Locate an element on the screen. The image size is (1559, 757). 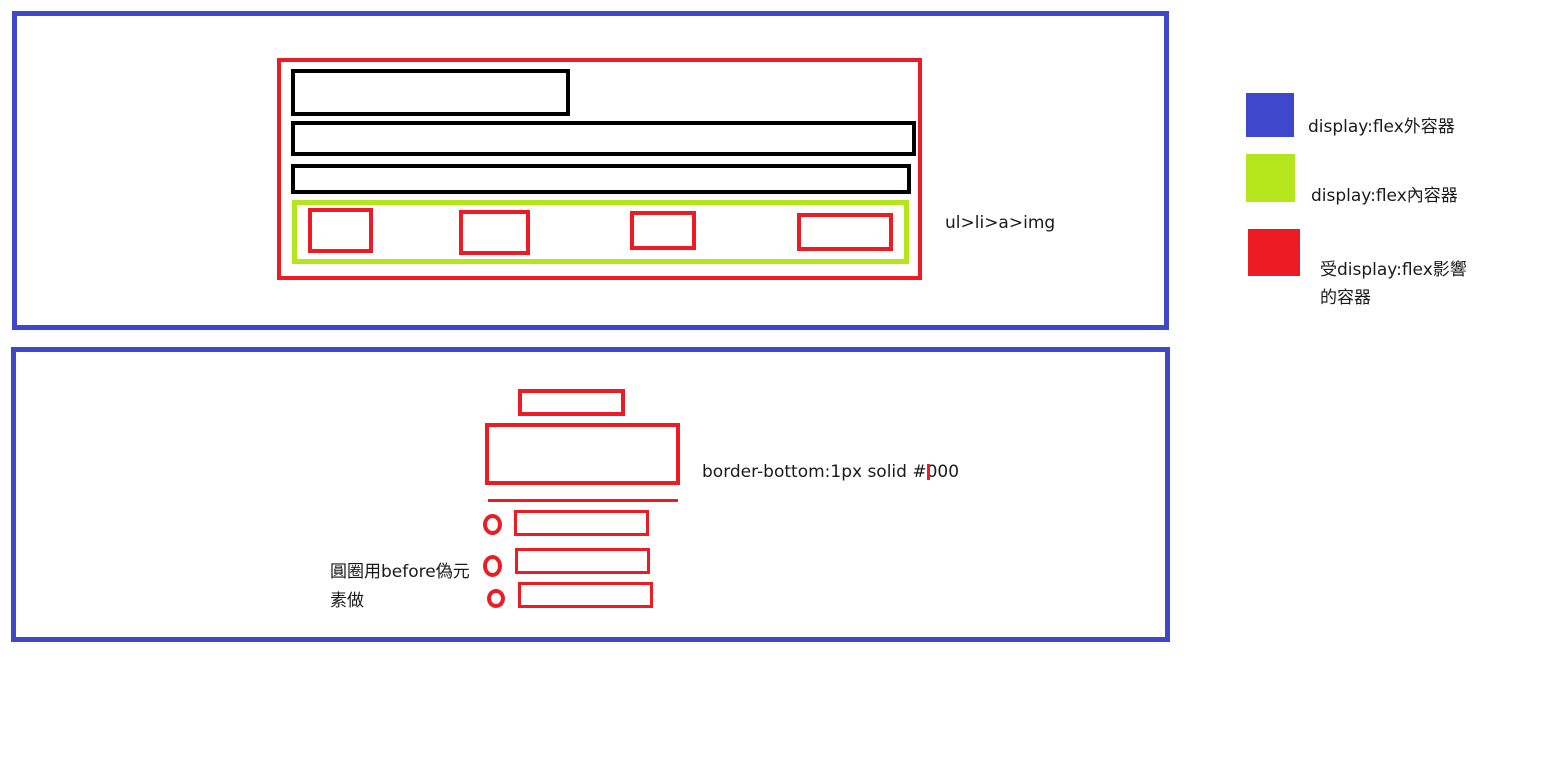
bottom-annotation: border-bottom:1px solid #000 is located at coordinates (830, 472).